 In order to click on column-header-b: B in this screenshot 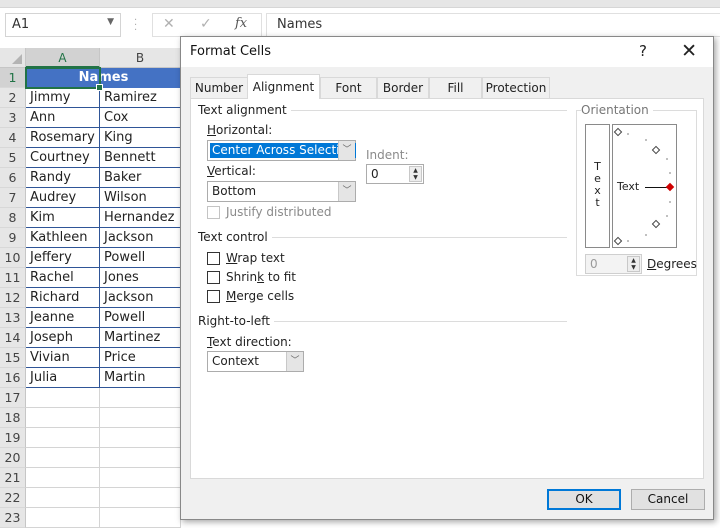, I will do `click(140, 58)`.